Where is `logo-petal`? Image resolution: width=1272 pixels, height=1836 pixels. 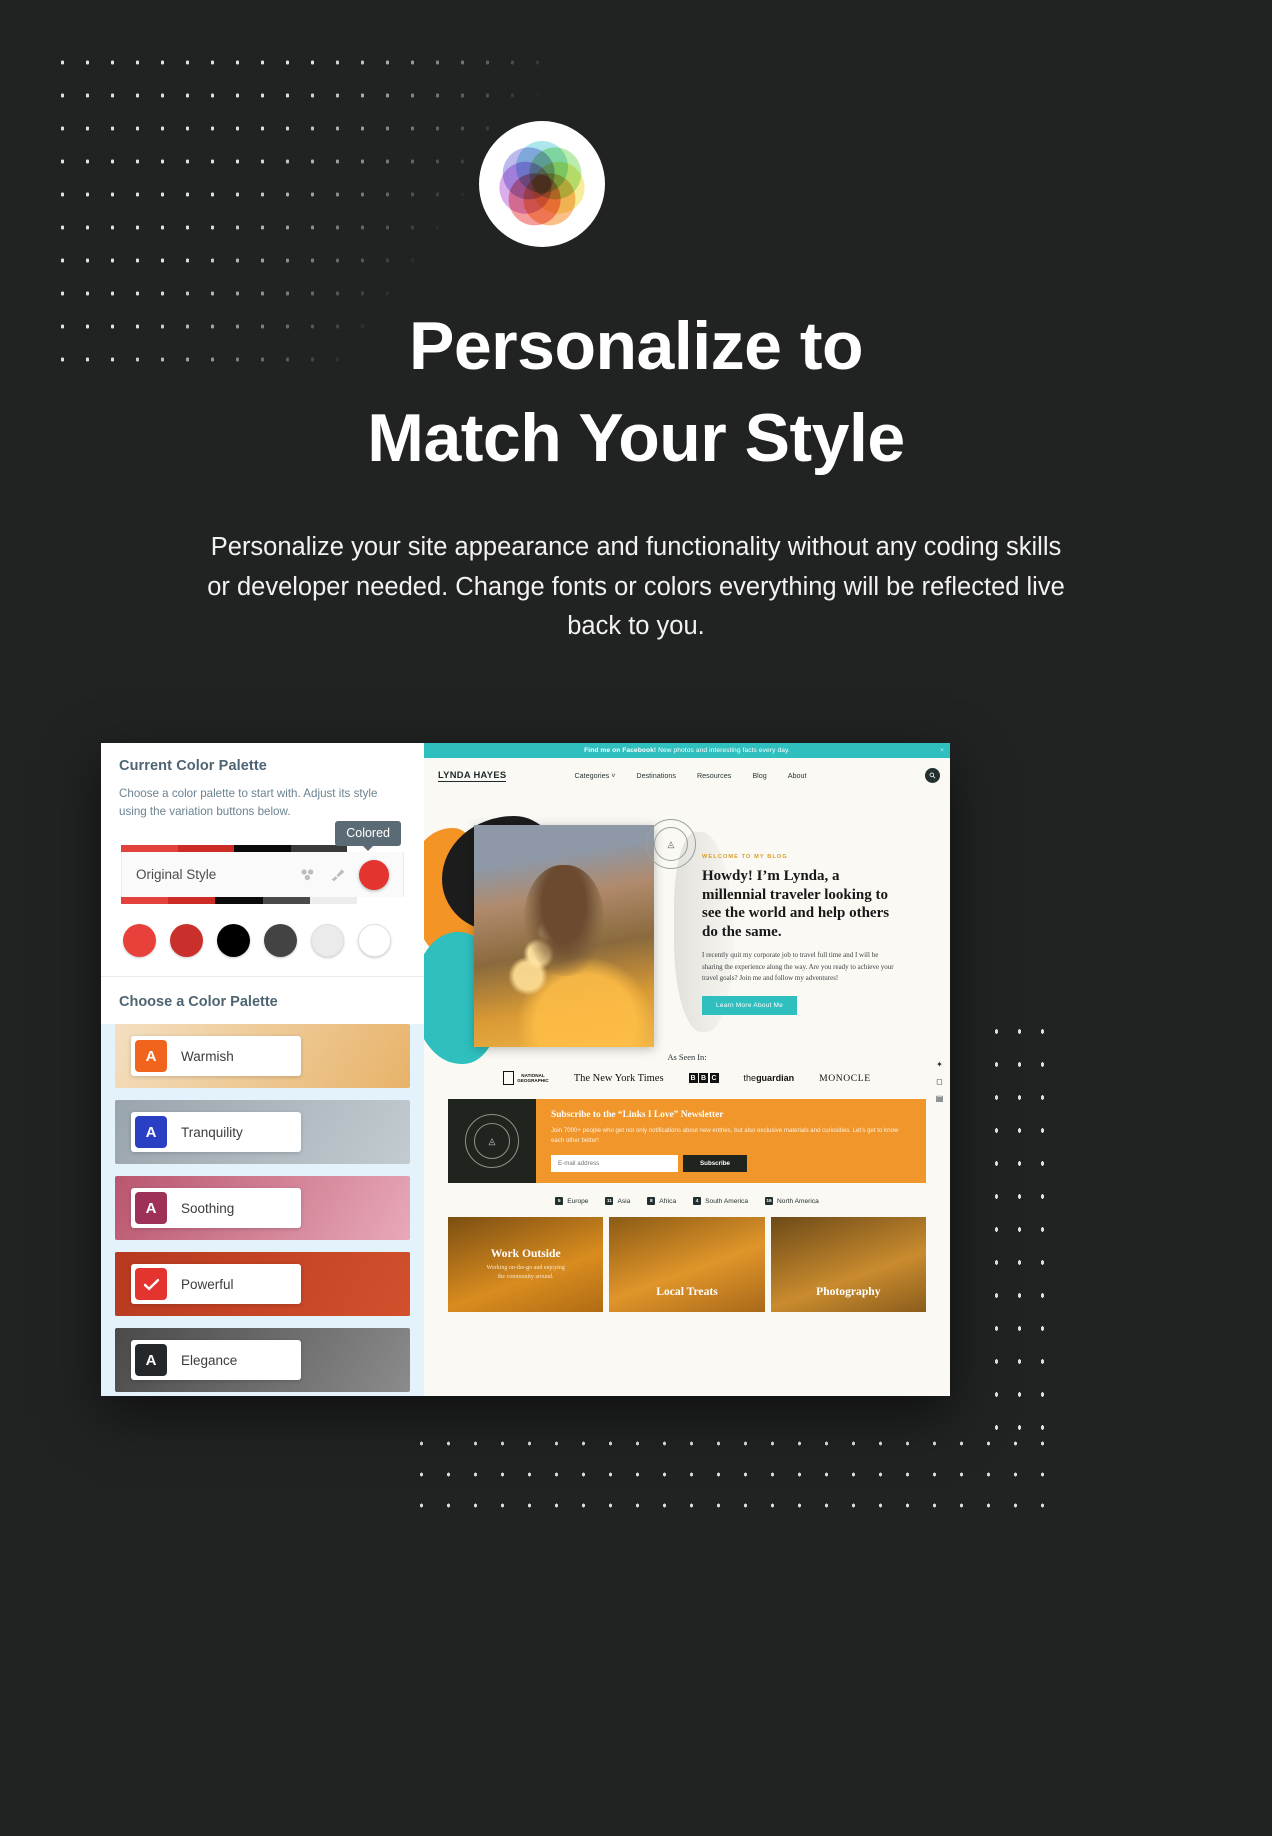 logo-petal is located at coordinates (528, 173).